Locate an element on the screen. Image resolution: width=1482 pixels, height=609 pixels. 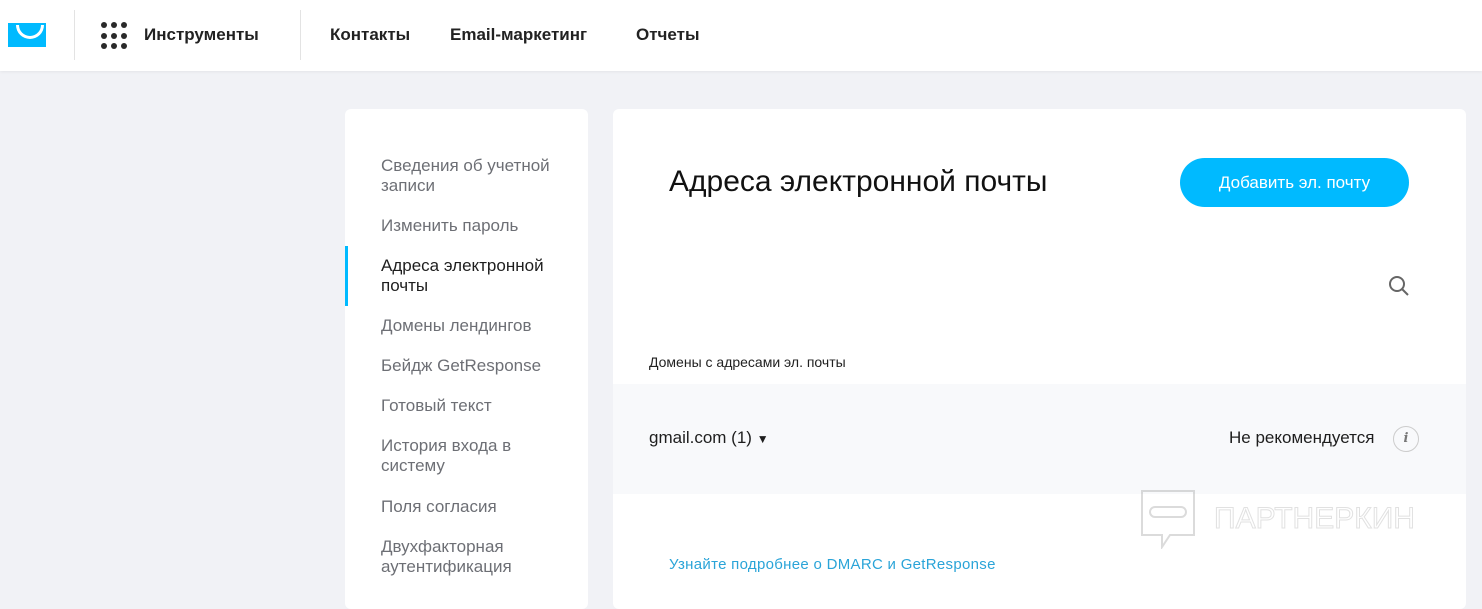
section-label: Домены с адресами эл. почты is located at coordinates (747, 362).